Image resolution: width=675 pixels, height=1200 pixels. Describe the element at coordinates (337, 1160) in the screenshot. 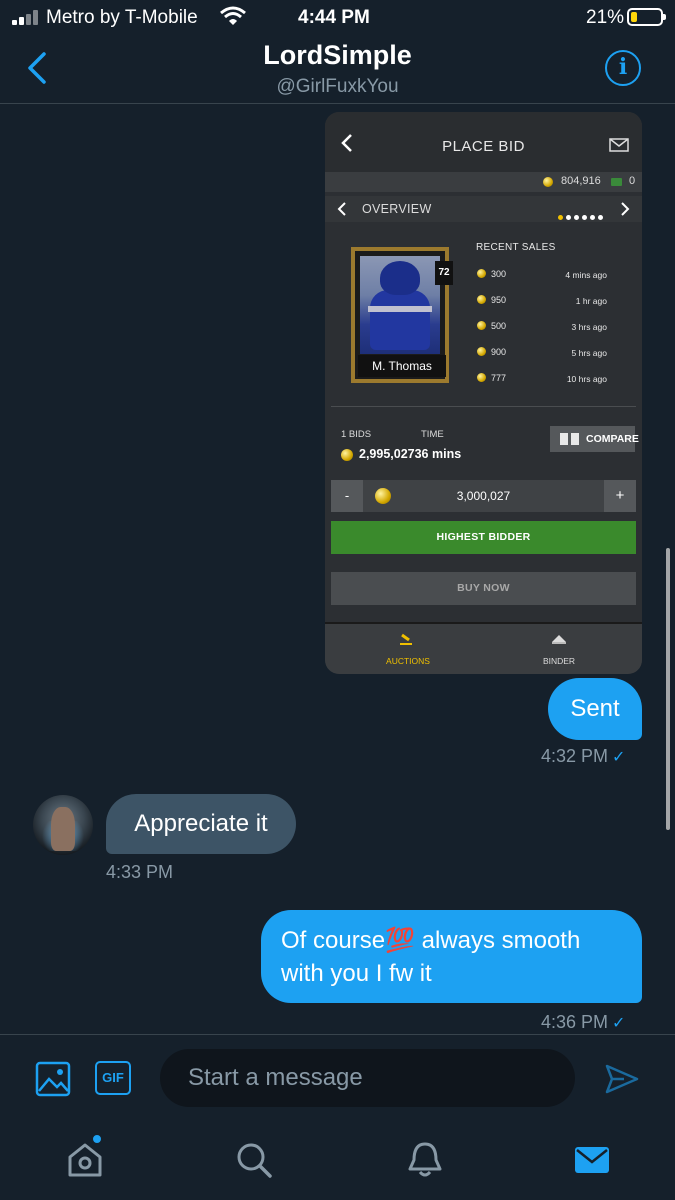

I see `bottom-nav` at that location.